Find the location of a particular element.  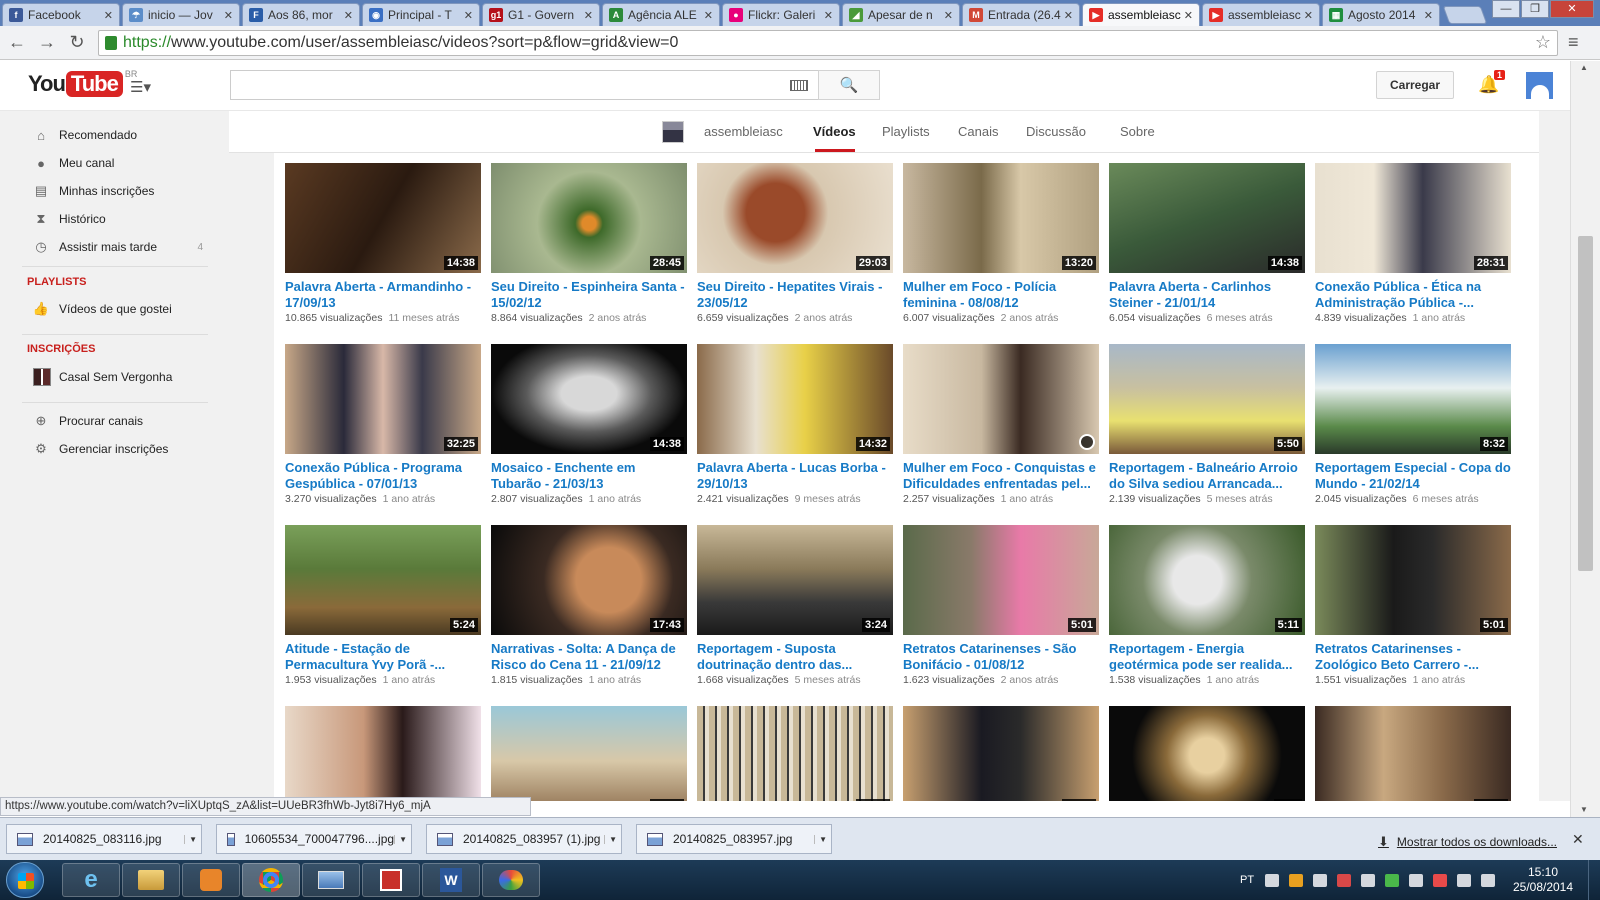

keyboard-tray-icon is located at coordinates (1272, 880).